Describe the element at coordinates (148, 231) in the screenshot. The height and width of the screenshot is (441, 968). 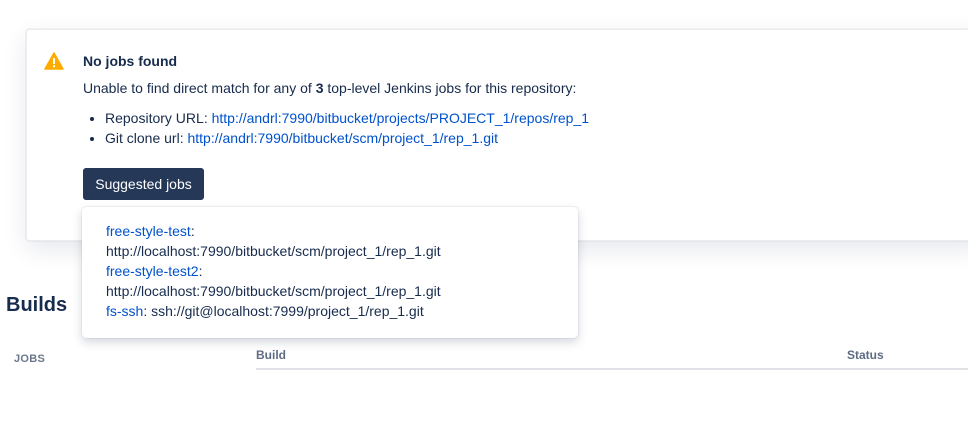
I see `suggested-job-link: free-style-test` at that location.